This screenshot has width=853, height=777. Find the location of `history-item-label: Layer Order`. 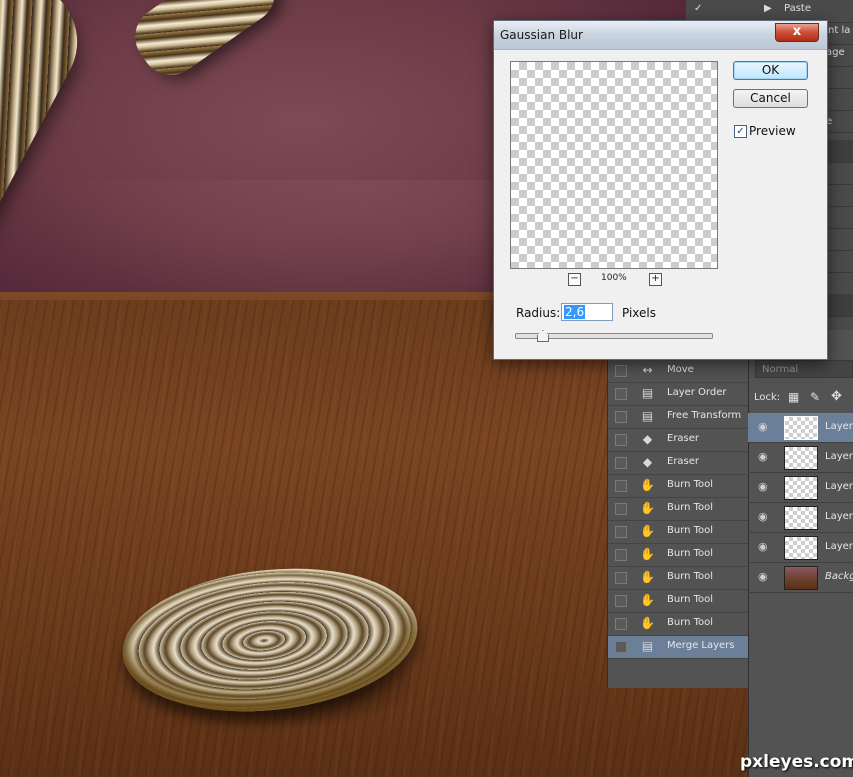

history-item-label: Layer Order is located at coordinates (697, 392).